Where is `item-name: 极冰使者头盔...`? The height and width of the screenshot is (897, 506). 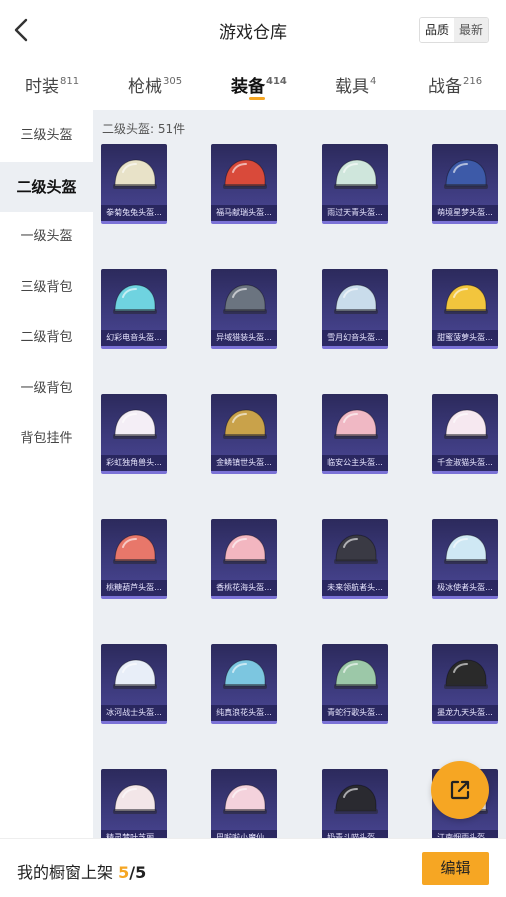
item-name: 极冰使者头盔... is located at coordinates (465, 588).